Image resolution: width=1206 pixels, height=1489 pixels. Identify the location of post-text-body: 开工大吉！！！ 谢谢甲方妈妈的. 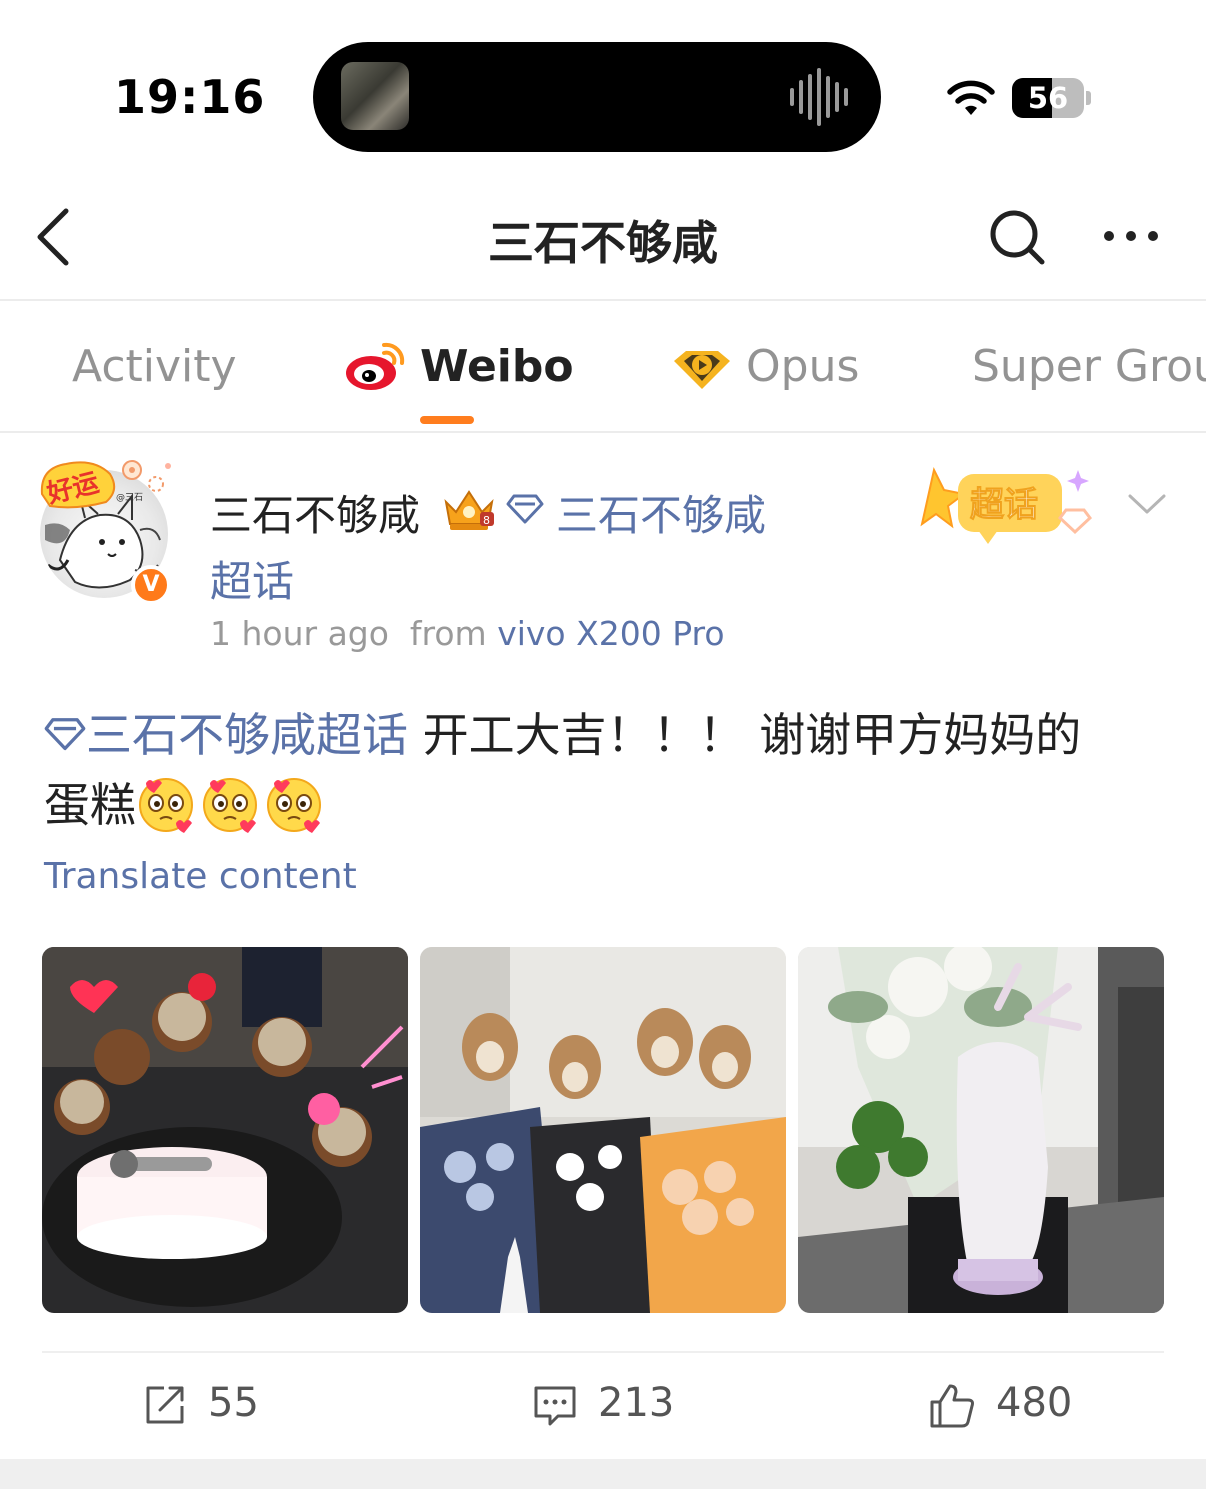
(745, 735).